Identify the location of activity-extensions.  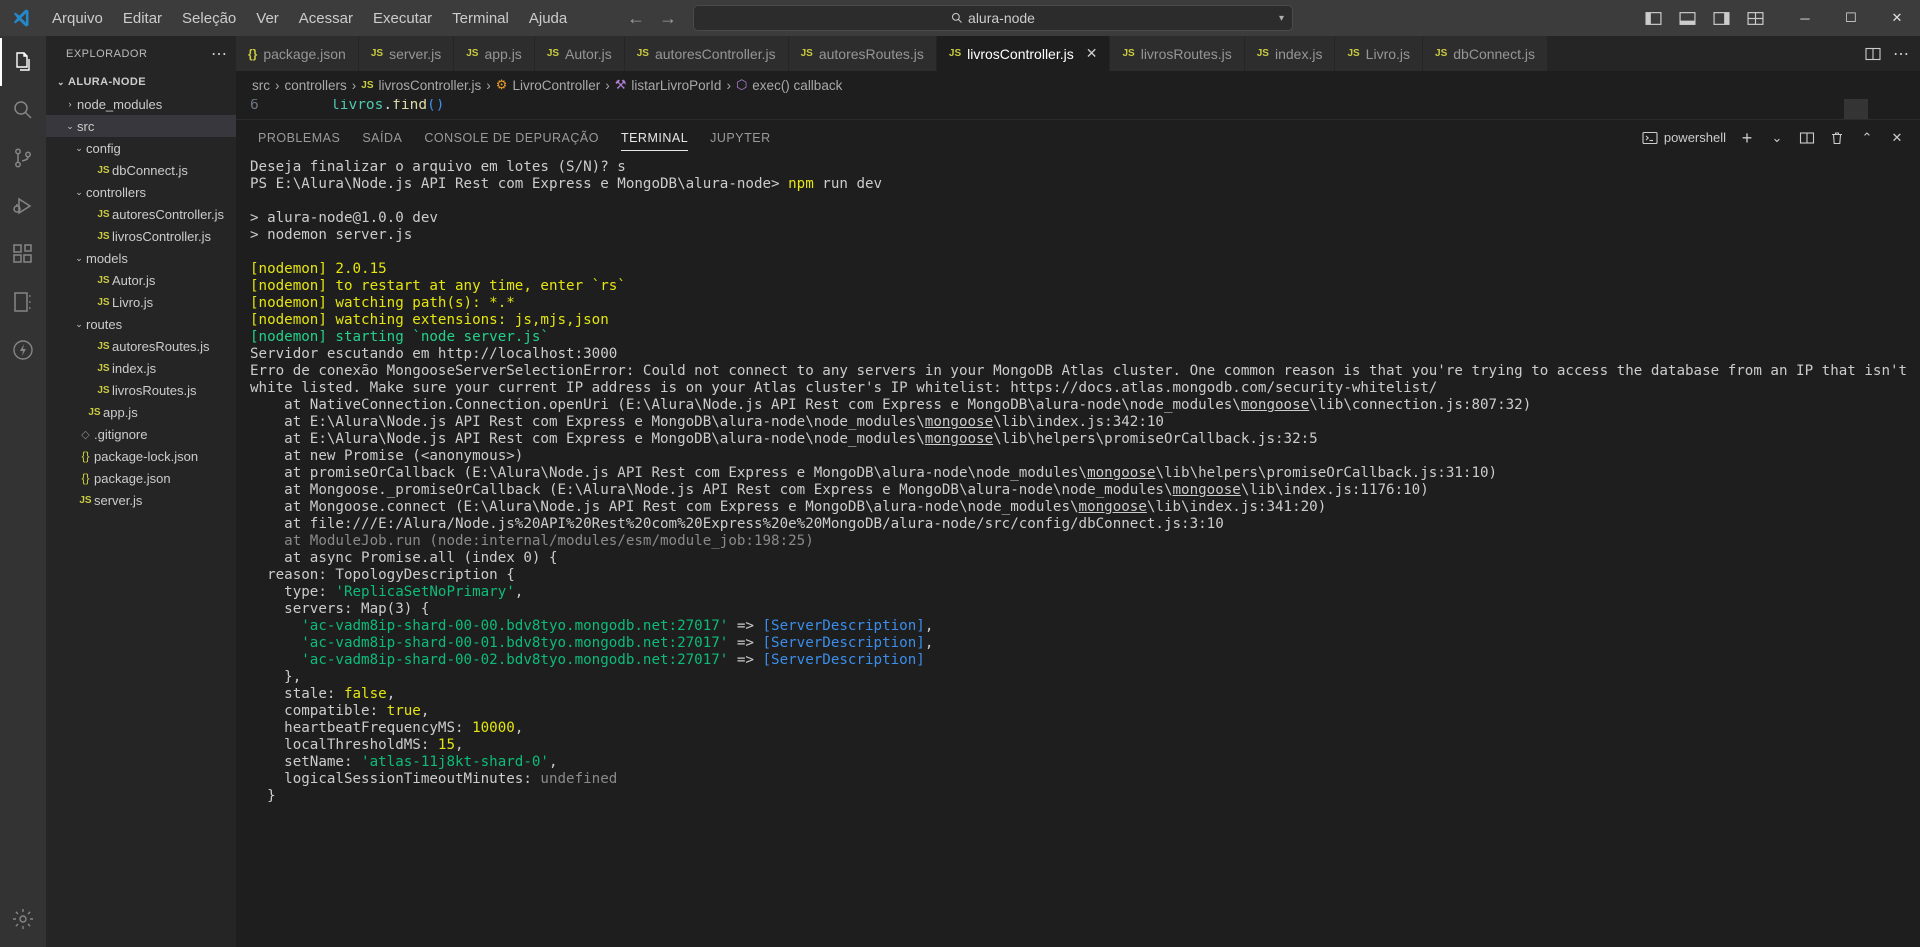
(23, 254).